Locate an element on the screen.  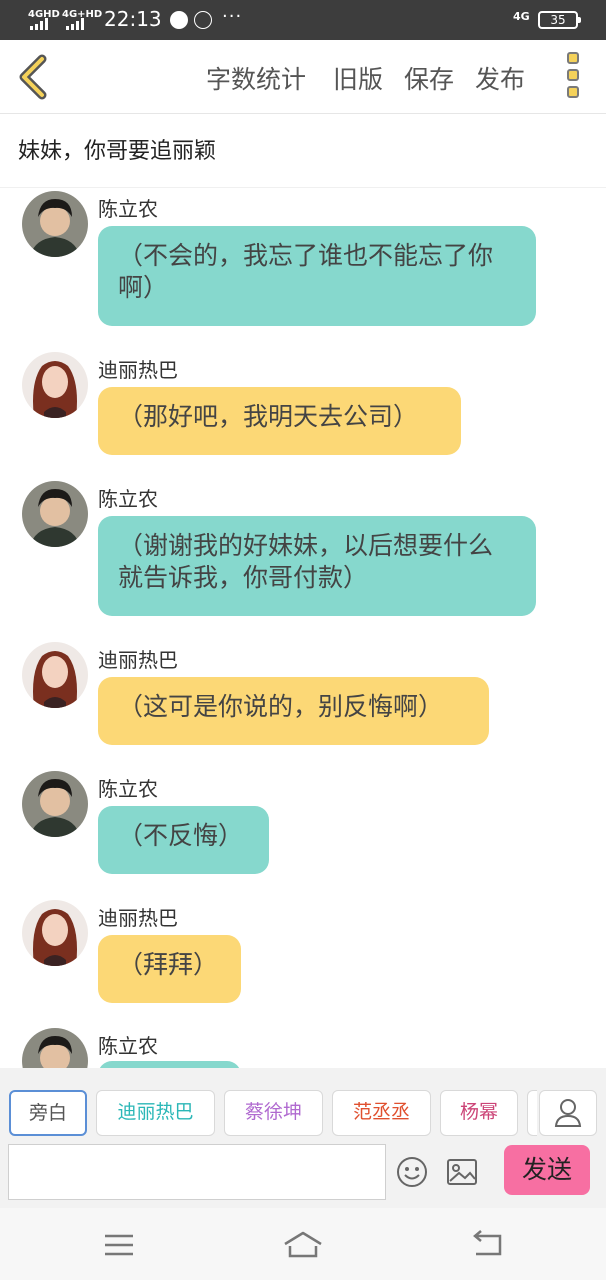
image-icon is located at coordinates (462, 1172).